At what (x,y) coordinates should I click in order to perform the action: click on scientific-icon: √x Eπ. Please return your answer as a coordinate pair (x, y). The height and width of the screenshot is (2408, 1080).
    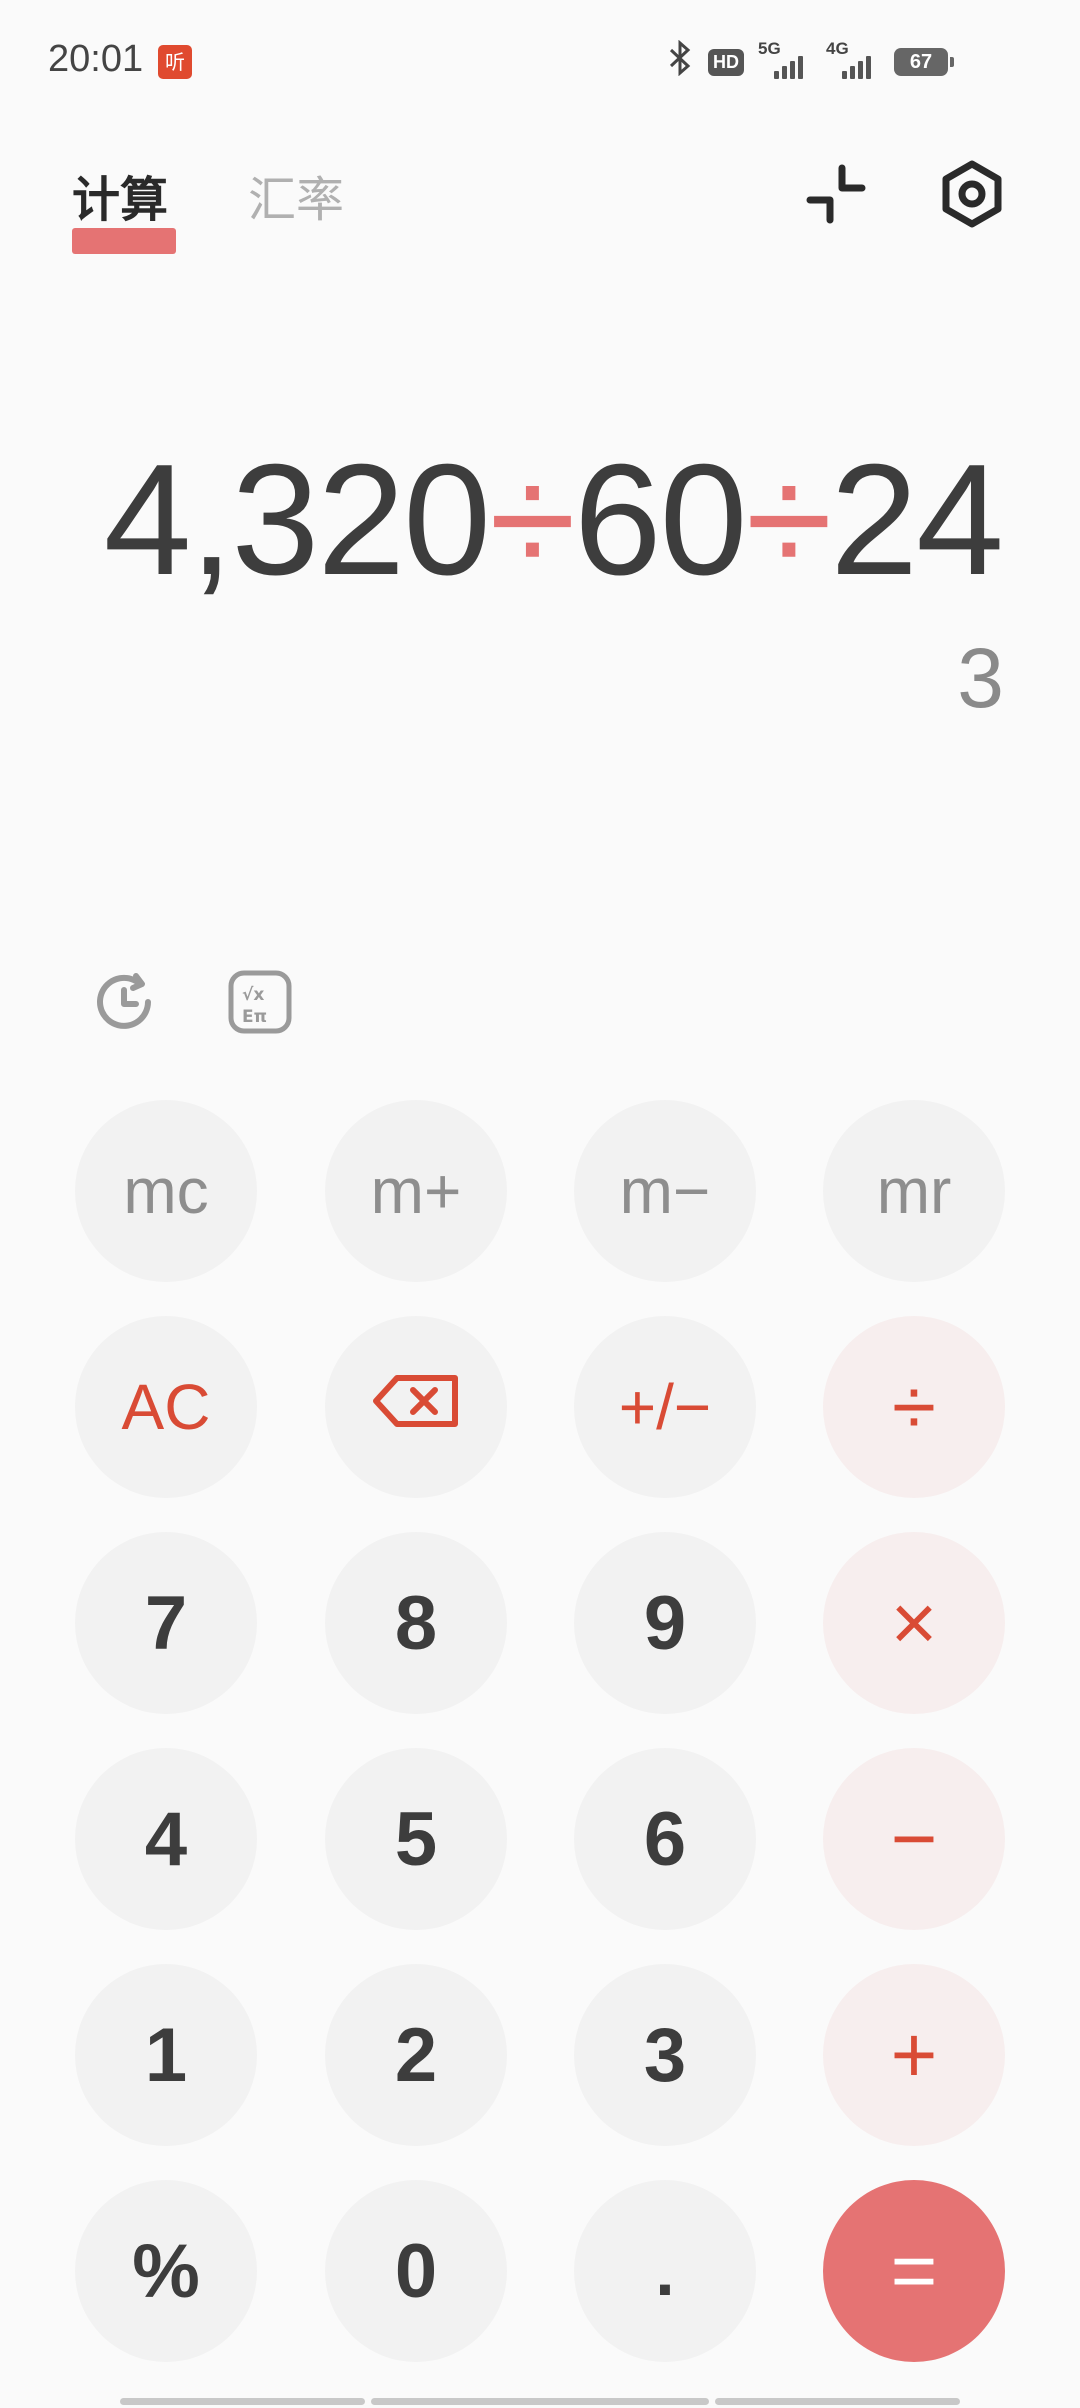
    Looking at the image, I should click on (260, 1002).